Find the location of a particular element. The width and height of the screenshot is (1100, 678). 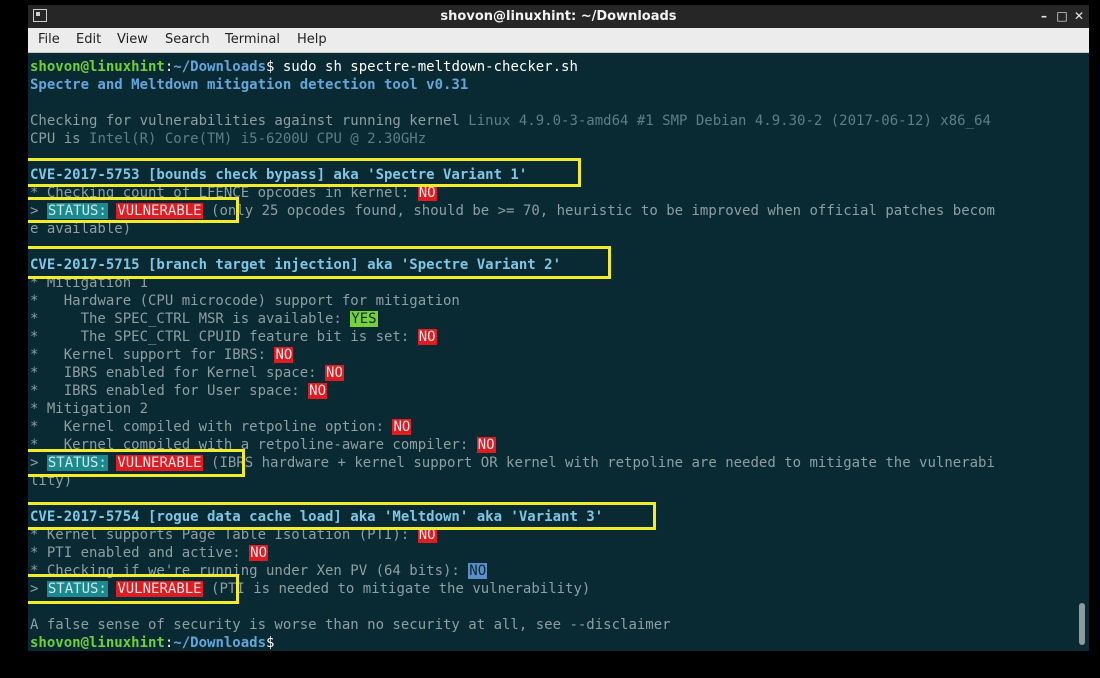

cve2-ibrs-user-line: * IBRS enabled for User space: NO is located at coordinates (179, 391).